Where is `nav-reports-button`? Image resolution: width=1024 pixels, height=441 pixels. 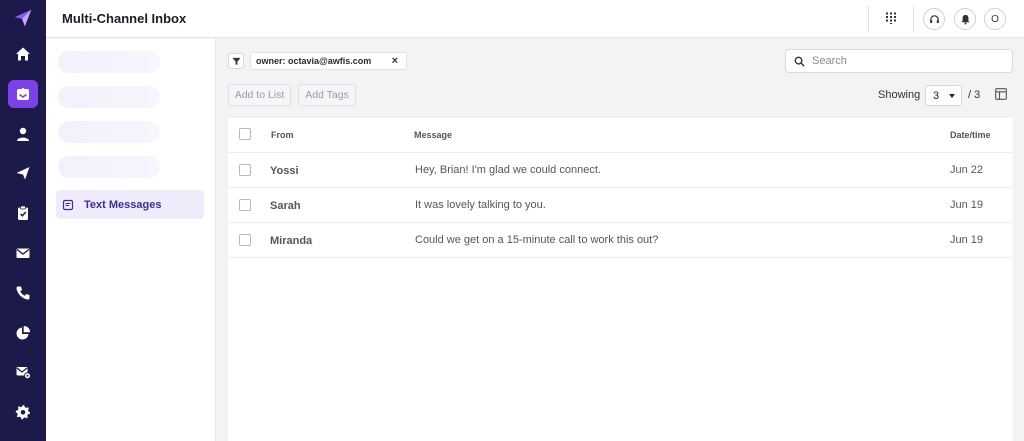 nav-reports-button is located at coordinates (23, 333).